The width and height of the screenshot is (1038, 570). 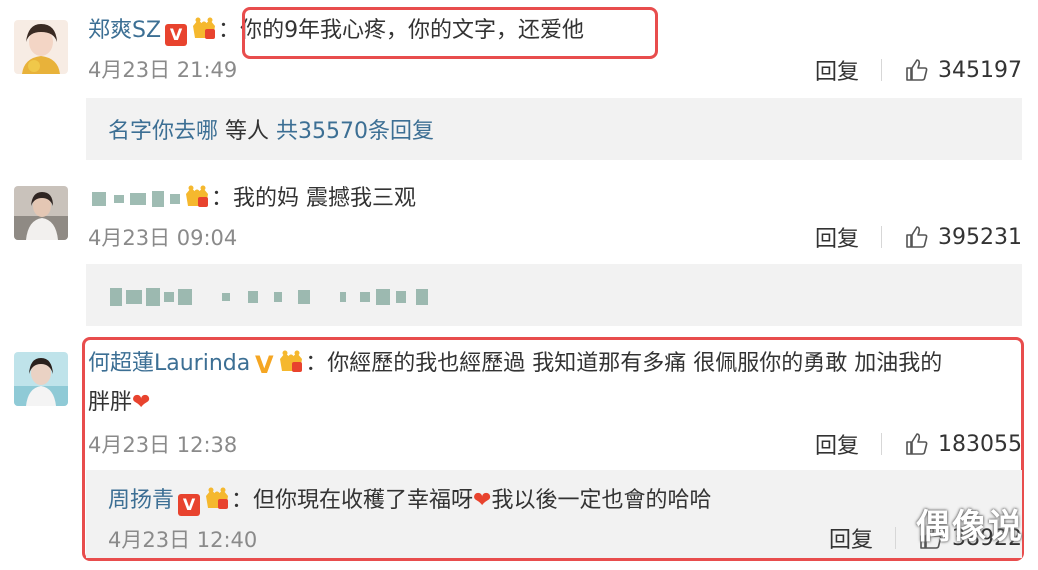 What do you see at coordinates (450, 33) in the screenshot?
I see `highlight-frame` at bounding box center [450, 33].